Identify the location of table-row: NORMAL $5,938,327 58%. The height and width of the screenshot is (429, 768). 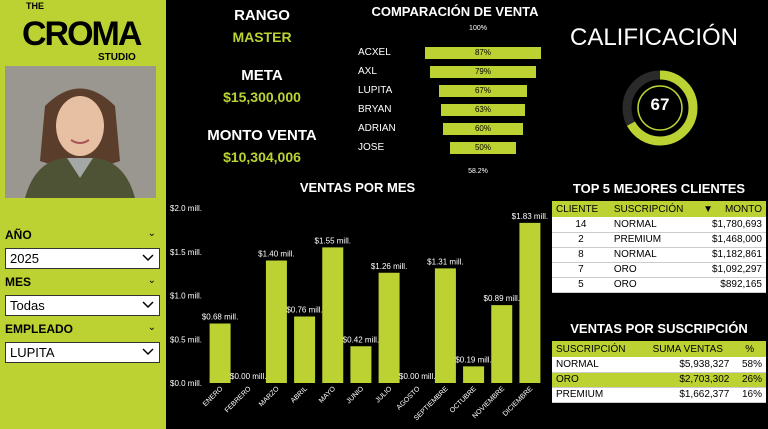
(659, 365).